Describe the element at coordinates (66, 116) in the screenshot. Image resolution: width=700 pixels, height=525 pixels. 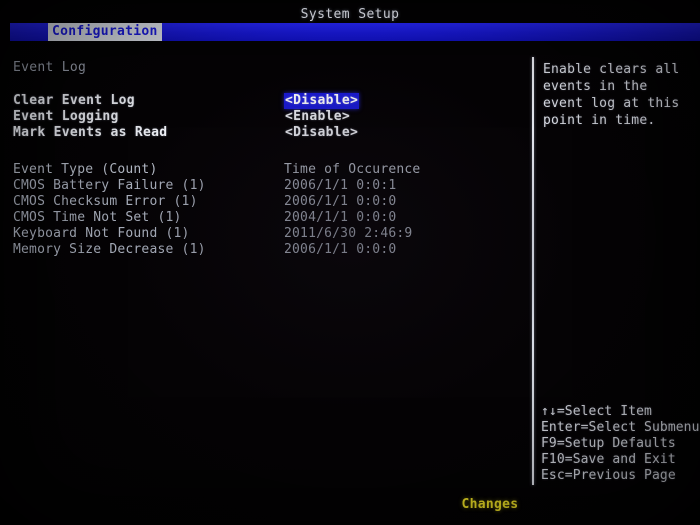
I see `option-label: Event Logging` at that location.